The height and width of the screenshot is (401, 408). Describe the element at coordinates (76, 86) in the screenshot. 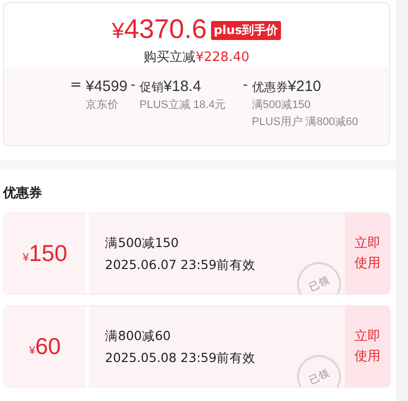

I see `operator: =` at that location.